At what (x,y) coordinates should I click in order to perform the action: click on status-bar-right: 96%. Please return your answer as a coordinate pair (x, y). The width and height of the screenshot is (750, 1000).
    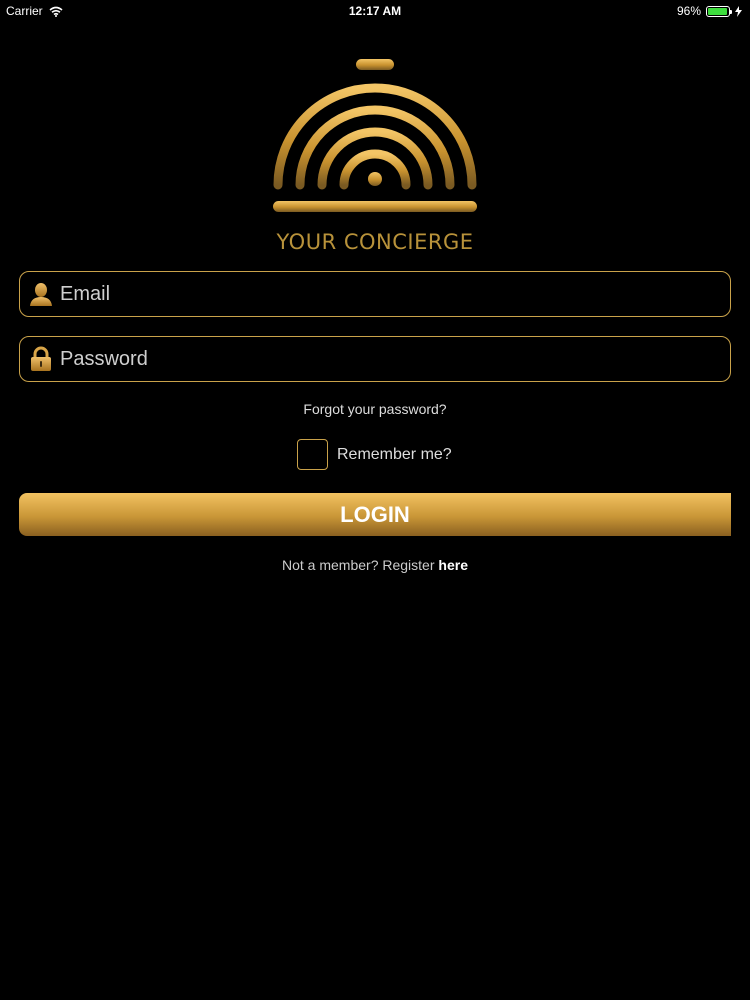
    Looking at the image, I should click on (709, 11).